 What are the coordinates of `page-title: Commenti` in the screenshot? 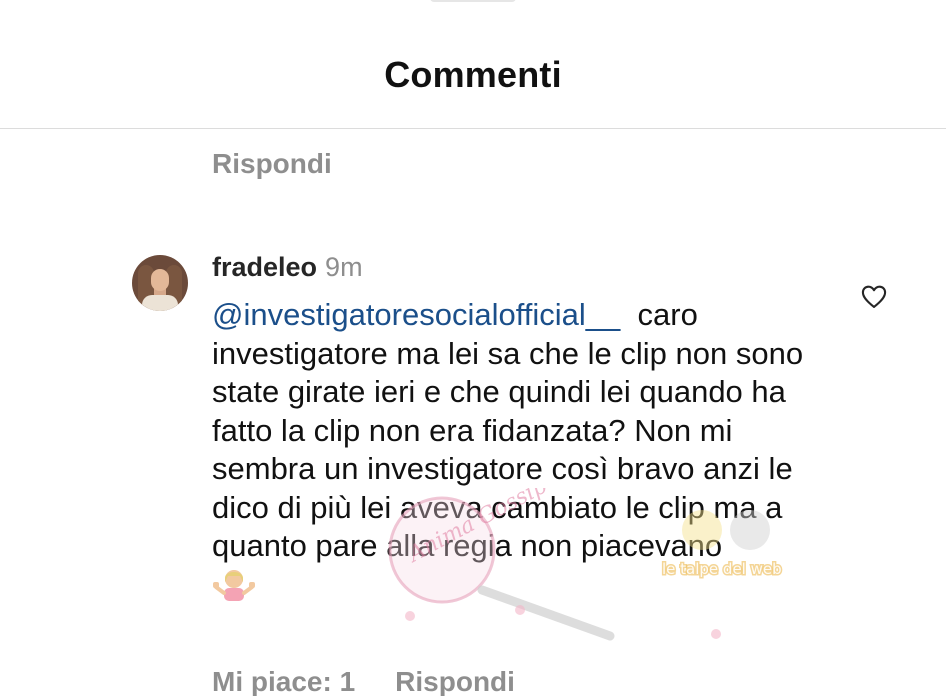 It's located at (473, 74).